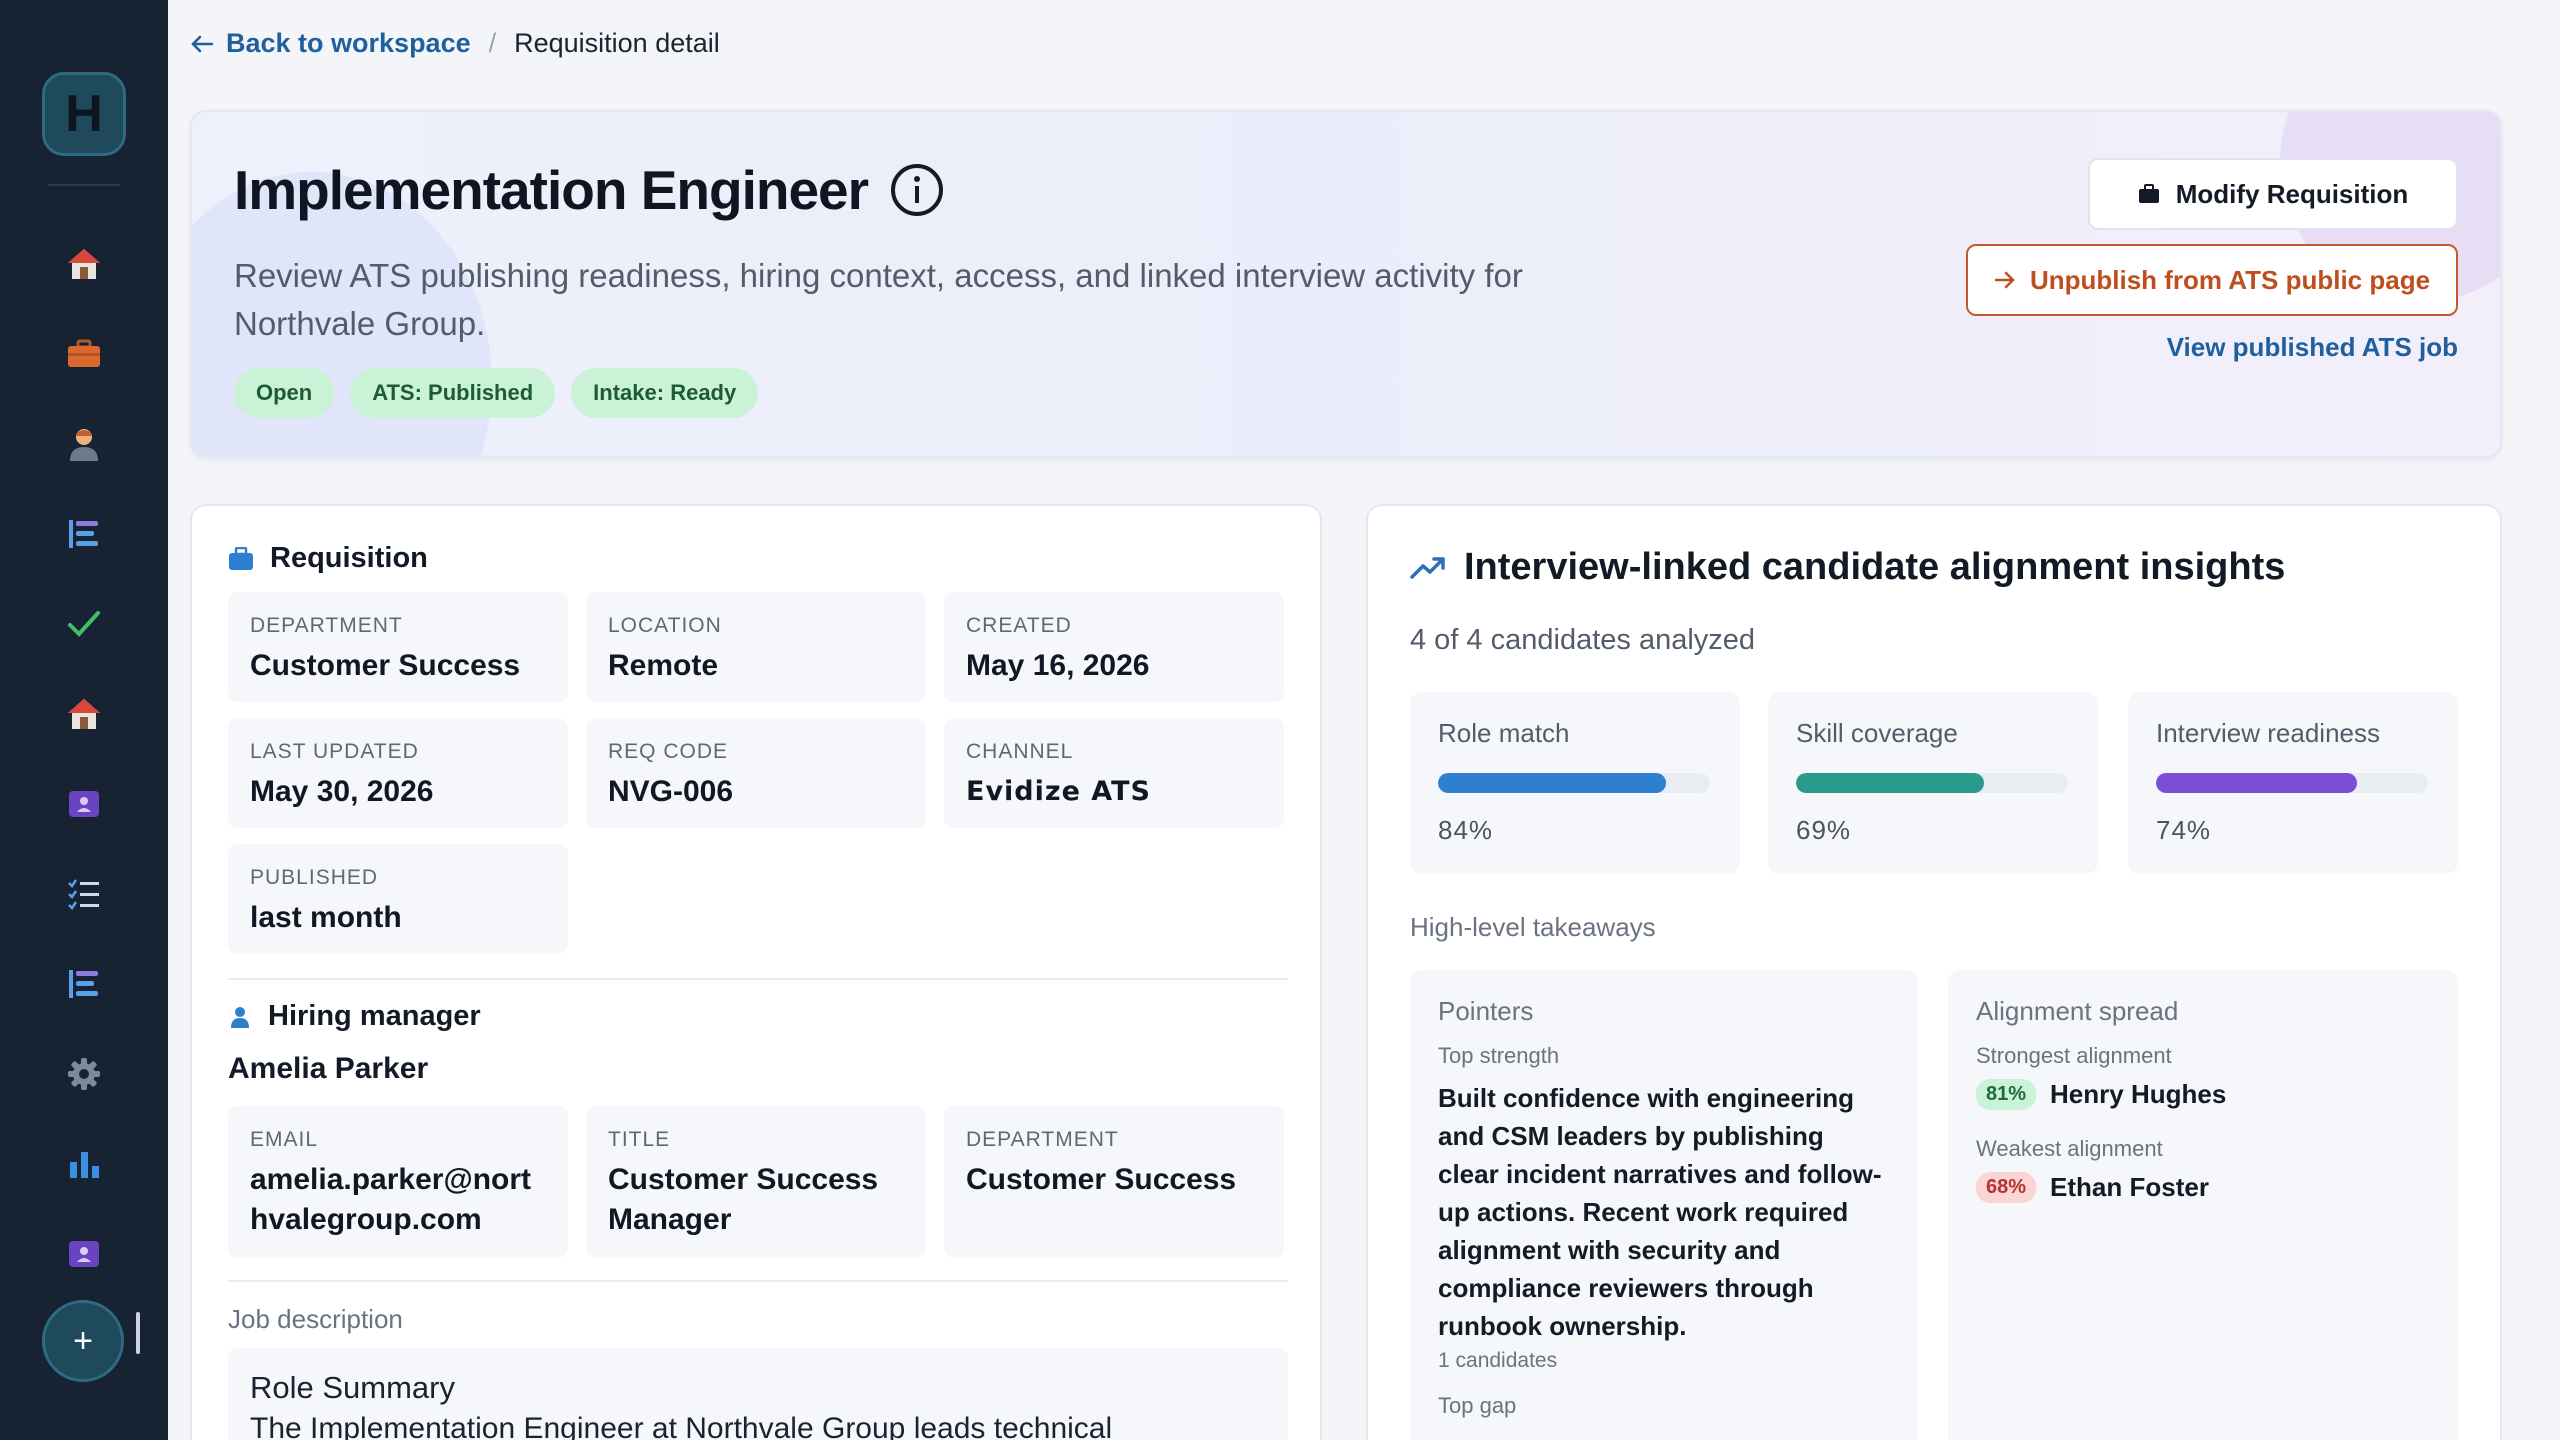 This screenshot has height=1440, width=2560. I want to click on field-label: Location, so click(665, 625).